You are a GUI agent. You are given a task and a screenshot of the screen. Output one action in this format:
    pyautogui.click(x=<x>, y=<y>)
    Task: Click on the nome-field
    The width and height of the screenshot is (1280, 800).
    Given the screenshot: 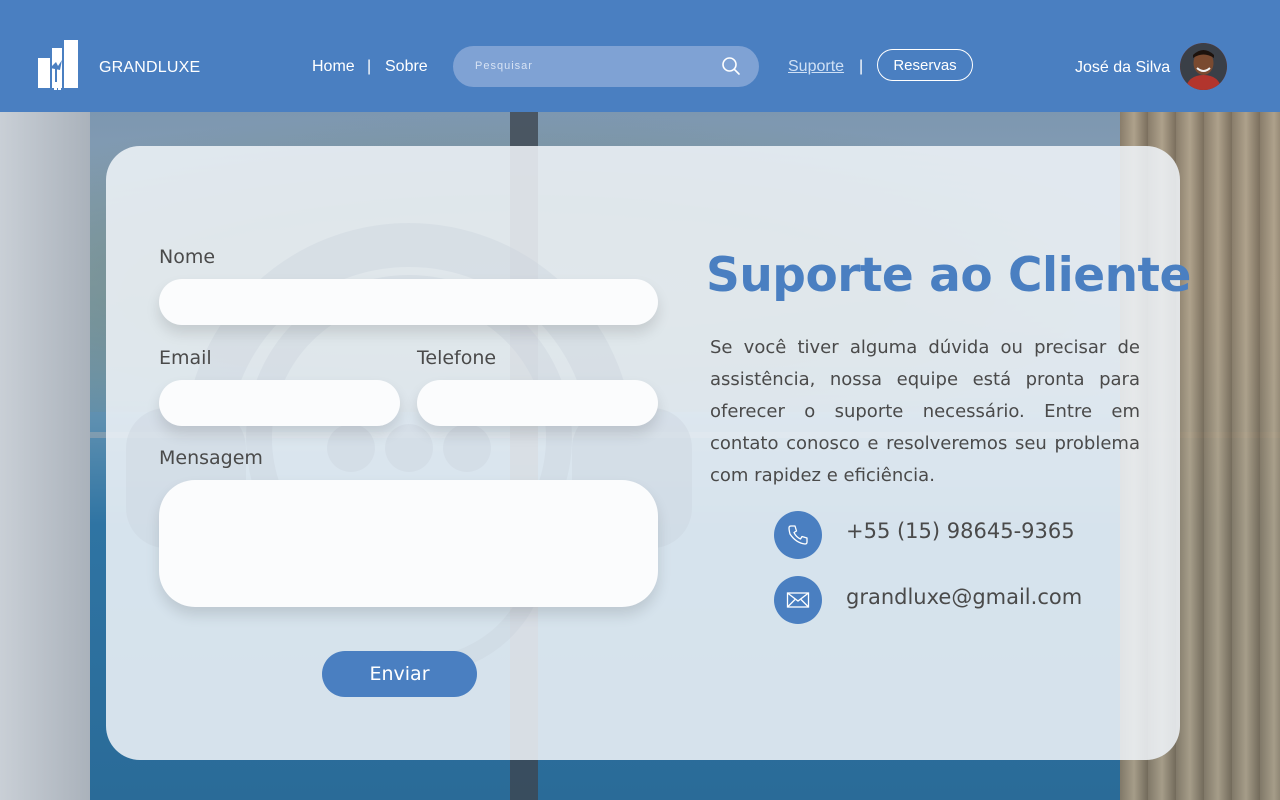 What is the action you would take?
    pyautogui.click(x=408, y=302)
    